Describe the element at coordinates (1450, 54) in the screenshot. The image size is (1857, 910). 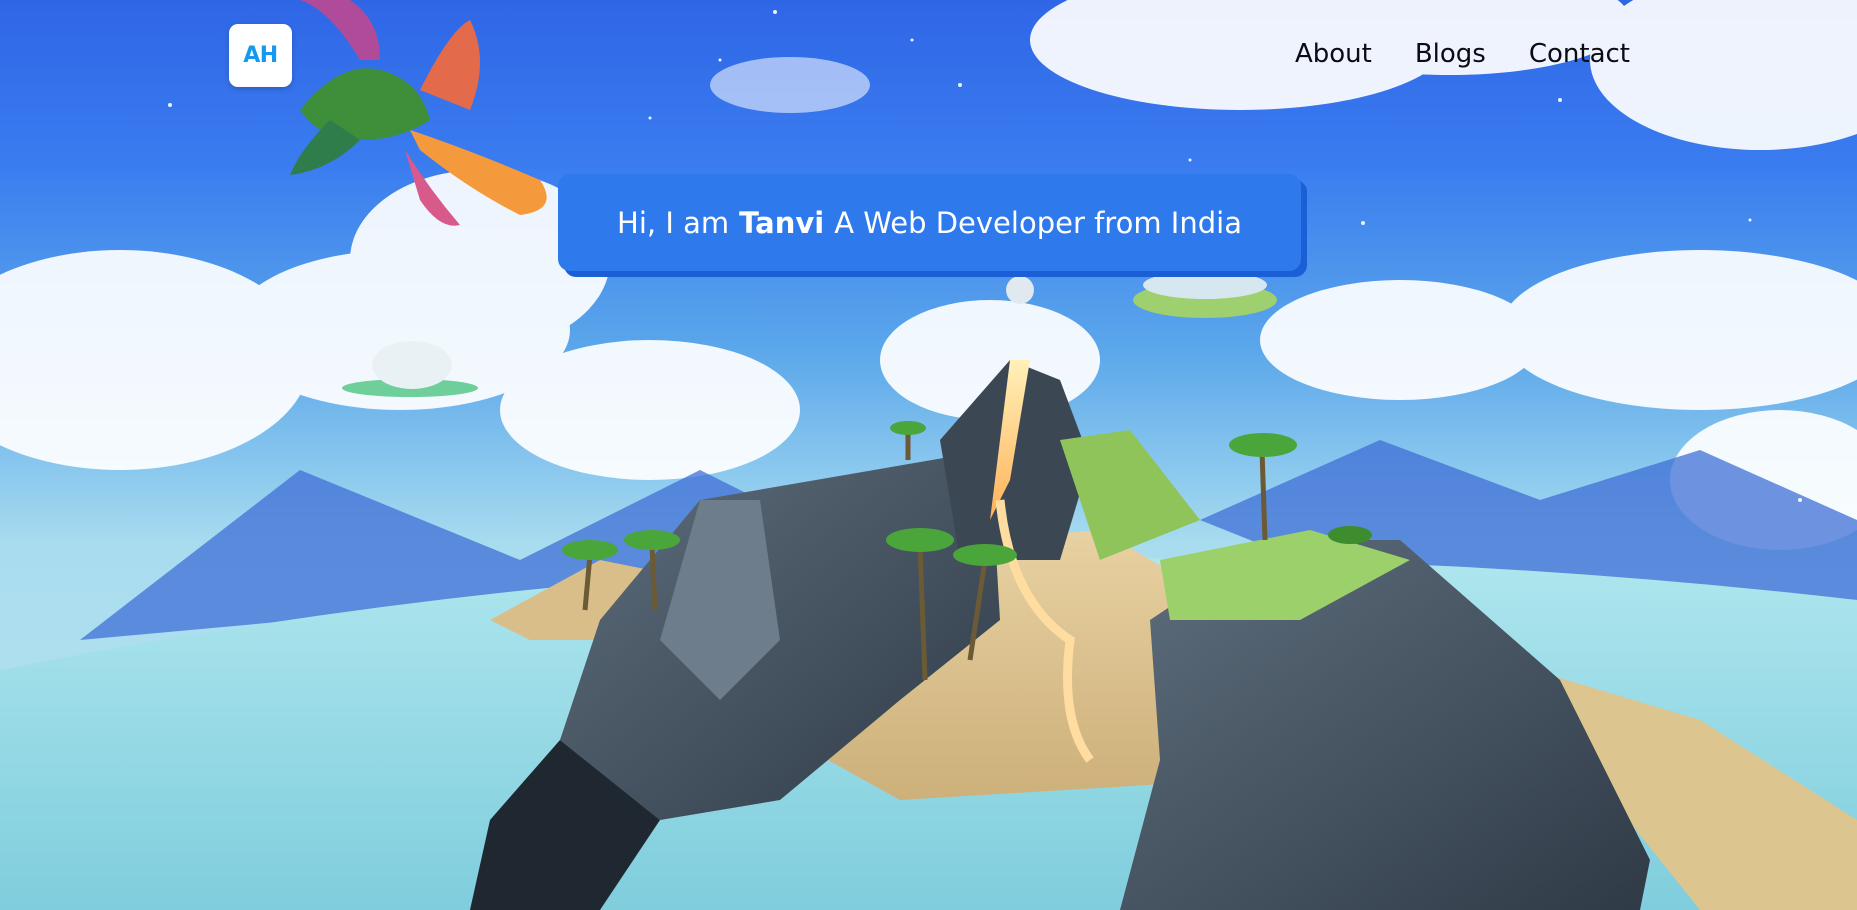
I see `nav-link-blogs: Blogs` at that location.